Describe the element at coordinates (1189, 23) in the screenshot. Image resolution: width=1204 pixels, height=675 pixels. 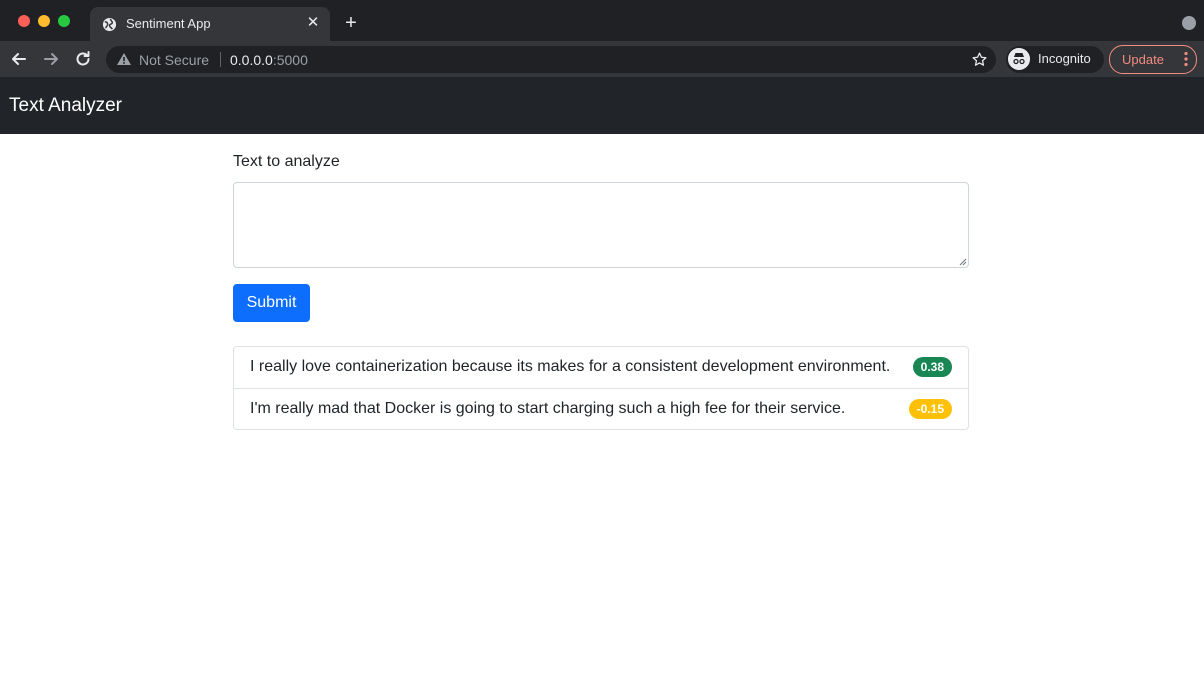
I see `tab-search-icon` at that location.